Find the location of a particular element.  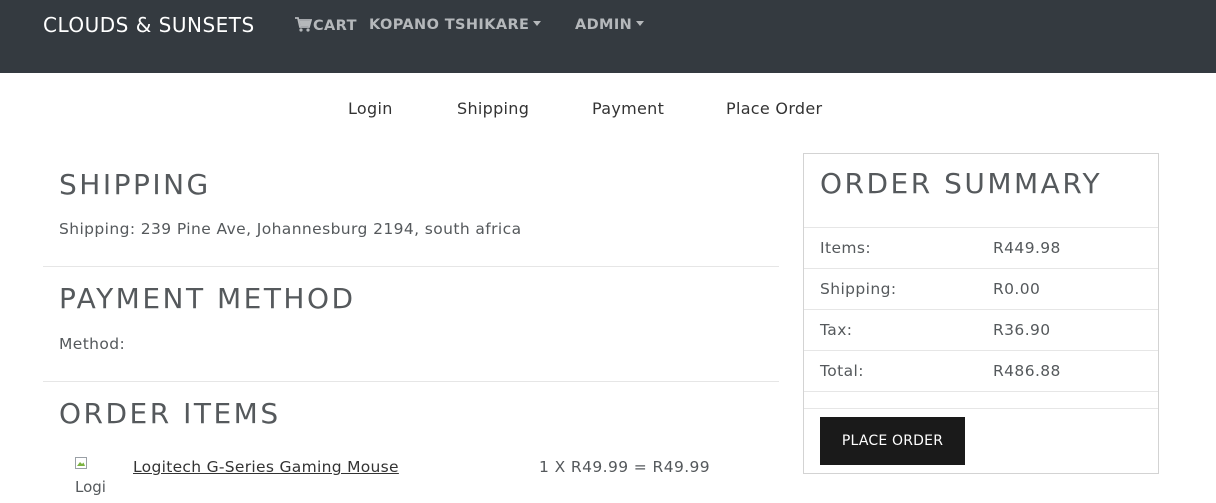

product-link: Logitech G-Series Gaming Mouse is located at coordinates (266, 467).